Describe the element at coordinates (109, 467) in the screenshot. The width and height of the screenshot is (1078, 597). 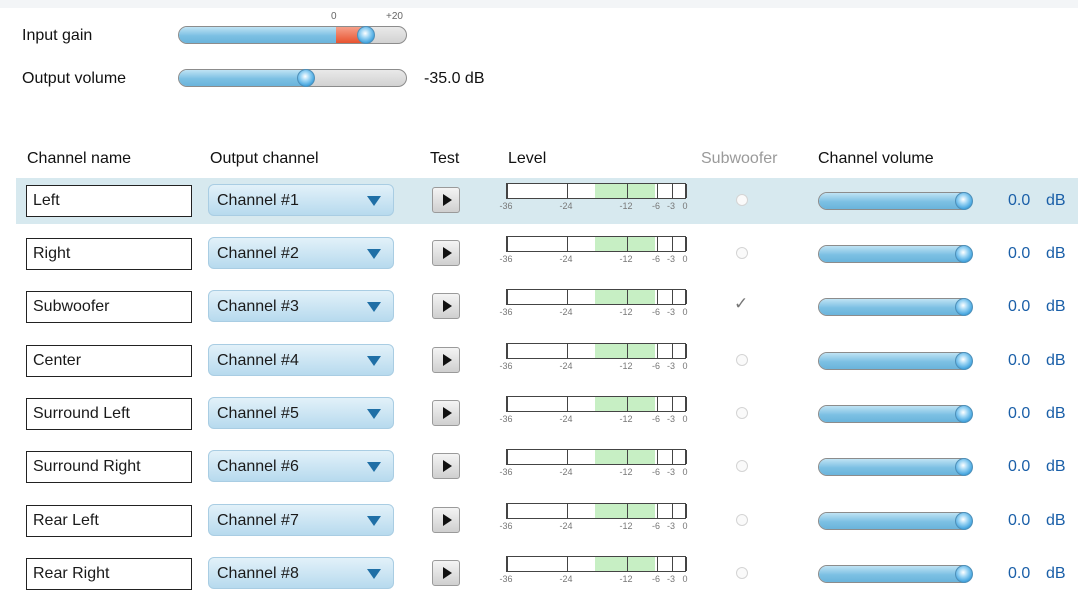
I see `channel-name-field: Surround Right` at that location.